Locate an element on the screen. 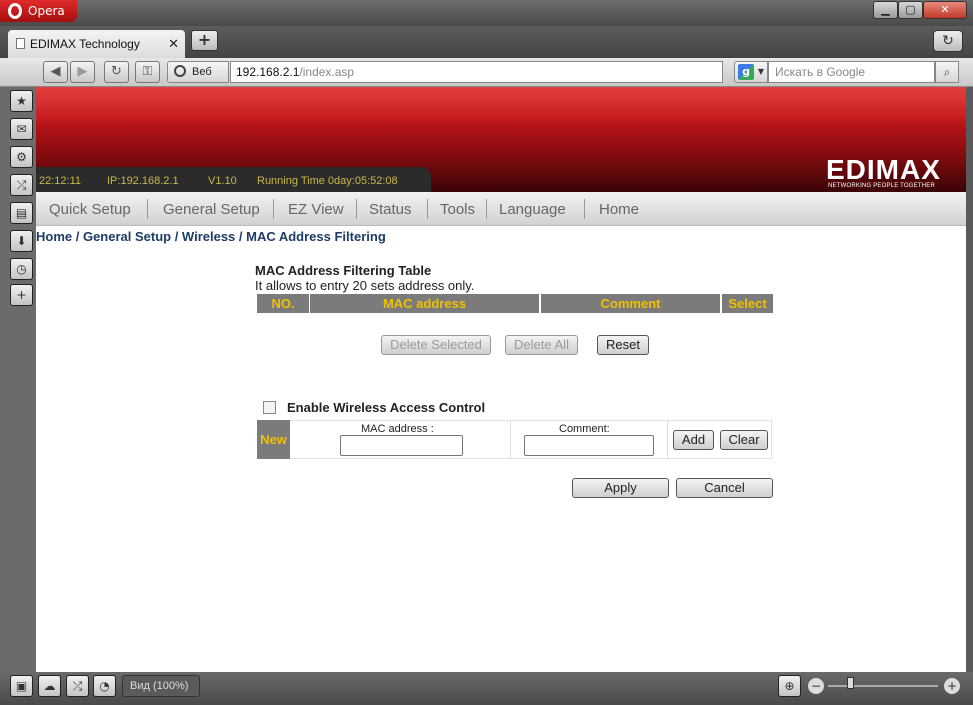 The image size is (973, 705). tab-title: EDIMAX Technology is located at coordinates (85, 44).